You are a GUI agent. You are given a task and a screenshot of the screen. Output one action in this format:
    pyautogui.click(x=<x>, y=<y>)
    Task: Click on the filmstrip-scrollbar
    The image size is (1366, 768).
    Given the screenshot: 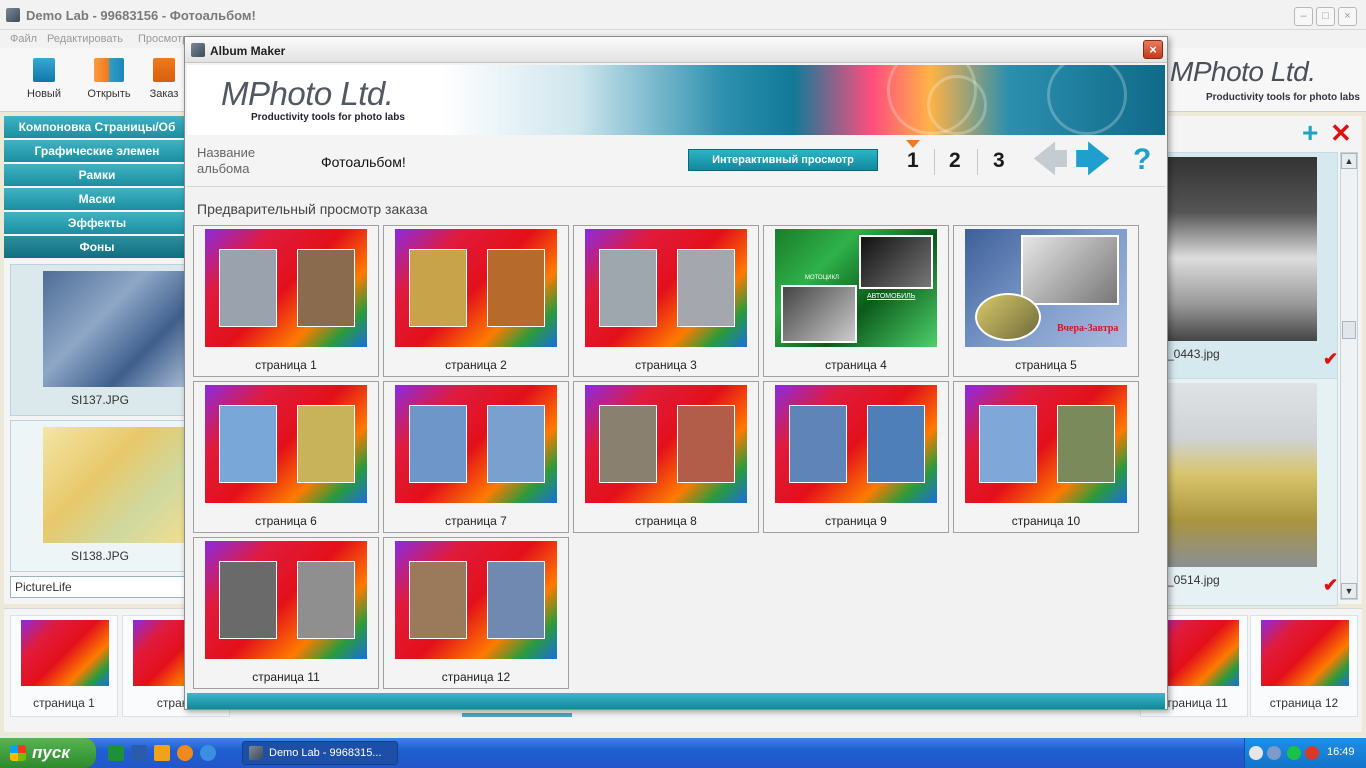 What is the action you would take?
    pyautogui.click(x=517, y=715)
    